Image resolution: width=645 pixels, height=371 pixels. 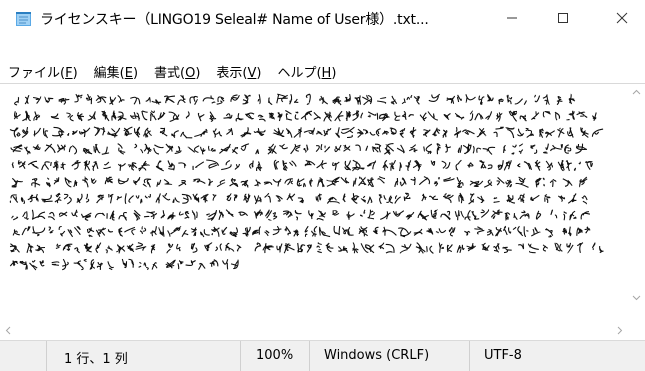 I want to click on scroll-down-arrow-icon, so click(x=636, y=300).